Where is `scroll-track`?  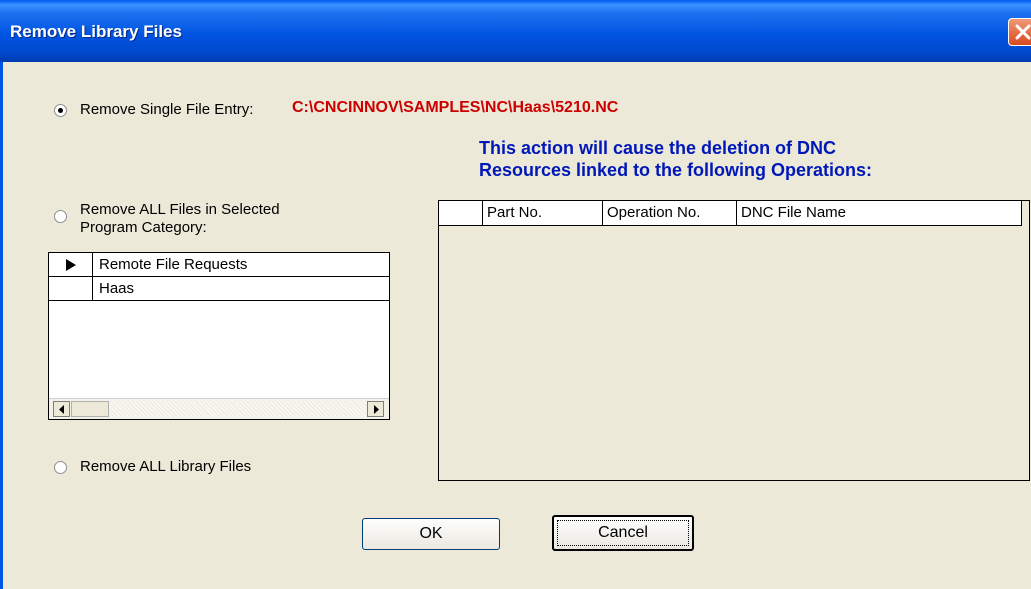 scroll-track is located at coordinates (237, 409).